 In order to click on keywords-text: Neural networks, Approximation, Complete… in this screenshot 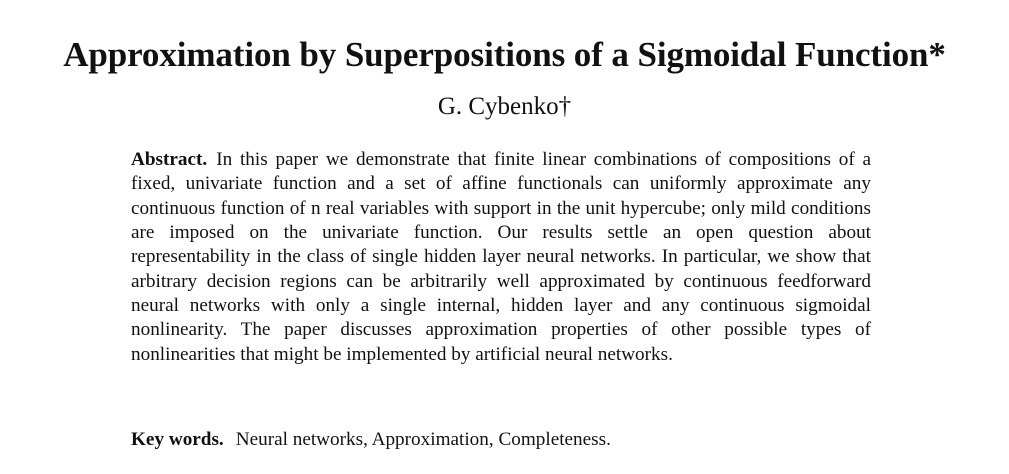, I will do `click(423, 439)`.